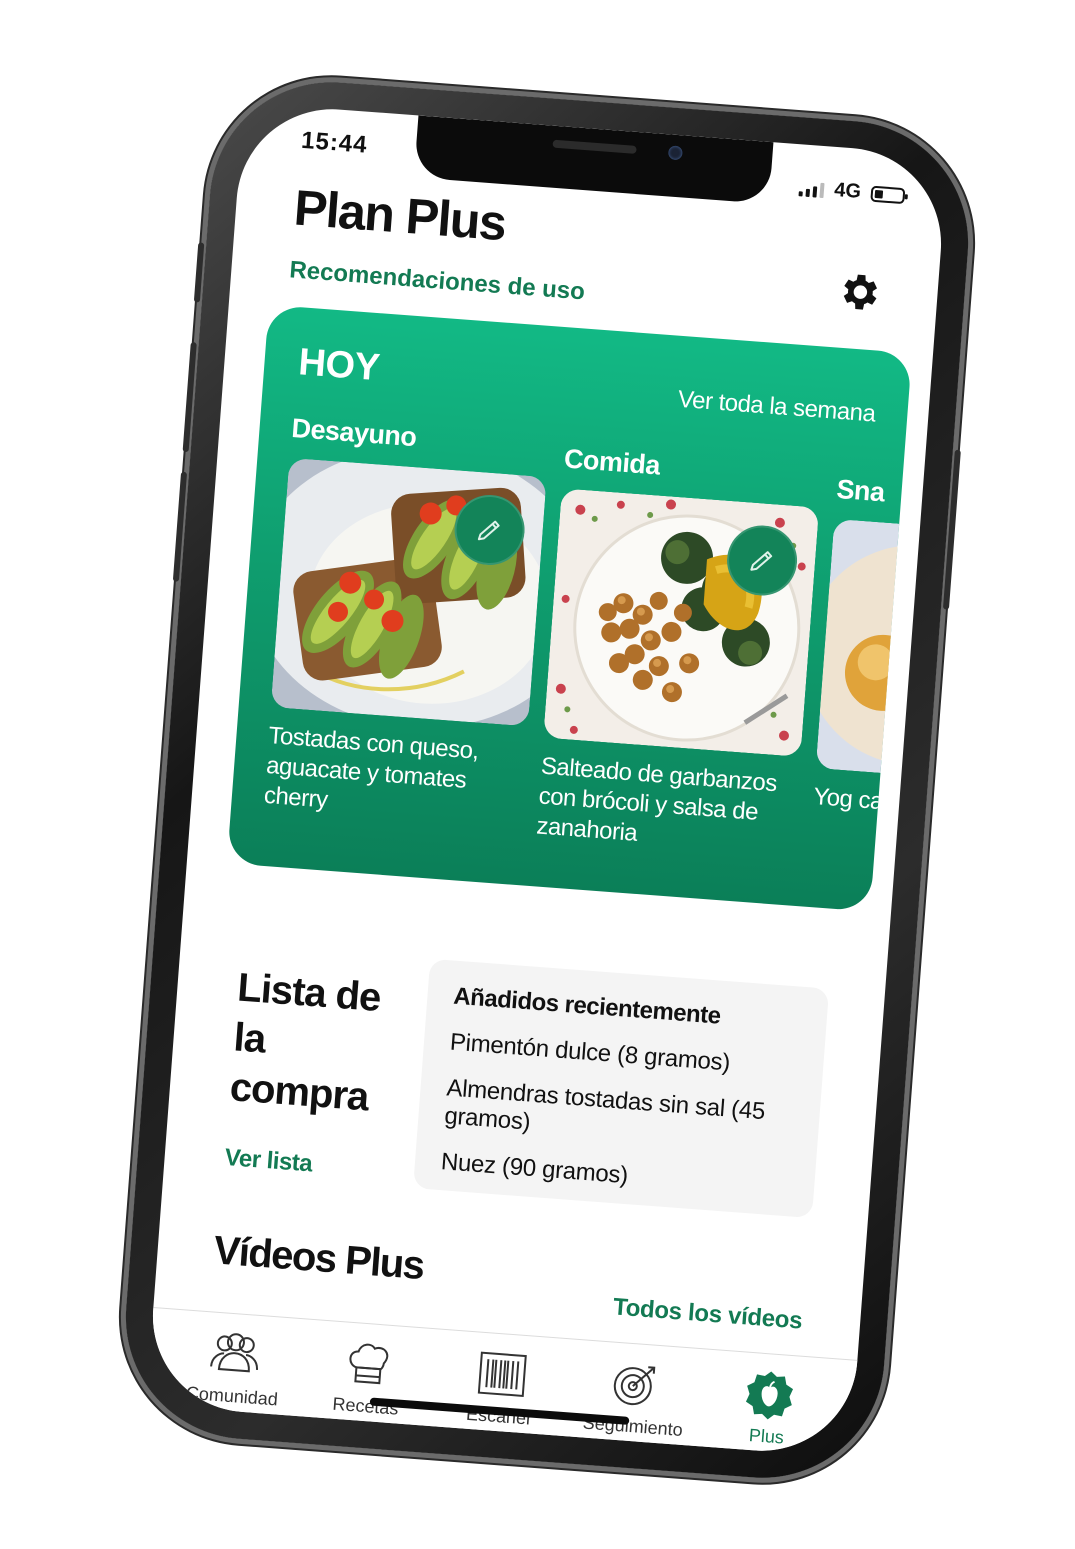 This screenshot has width=1075, height=1549. Describe the element at coordinates (707, 1314) in the screenshot. I see `all-videos-link: Todos los vídeos` at that location.